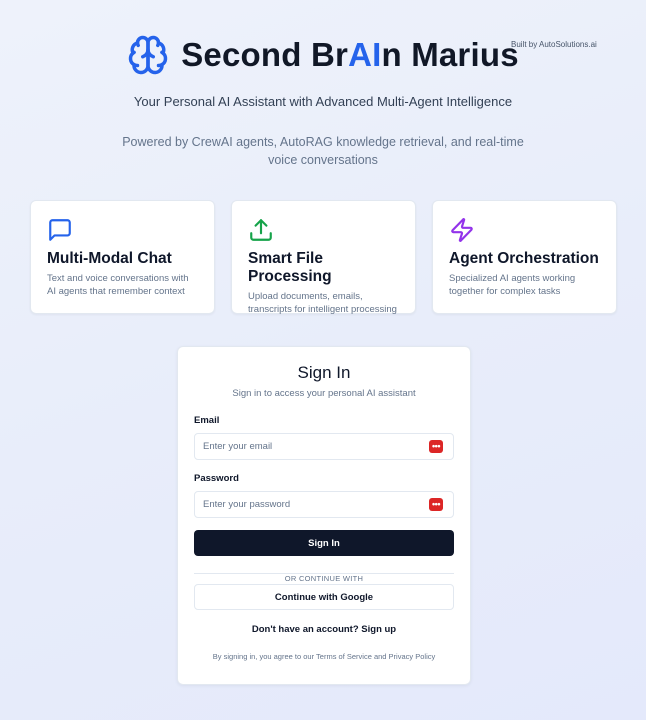 The height and width of the screenshot is (720, 646). What do you see at coordinates (450, 54) in the screenshot?
I see `title-part-2: n Marius` at bounding box center [450, 54].